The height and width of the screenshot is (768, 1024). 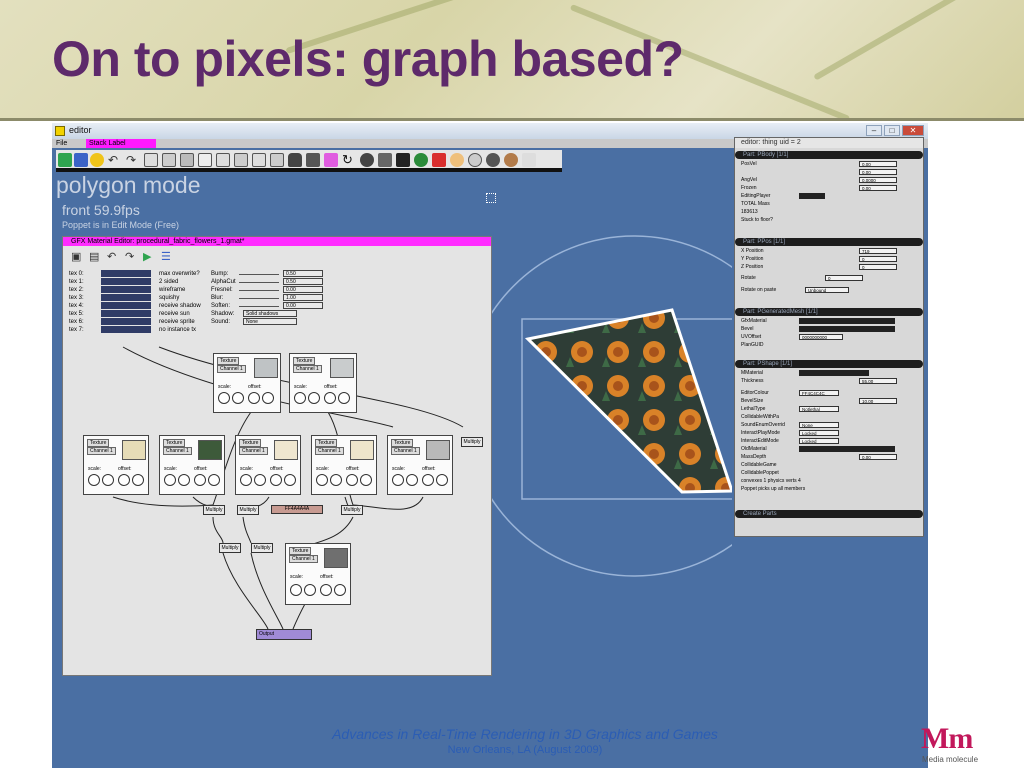 I want to click on prop-value: 0000000000, so click(x=821, y=337).